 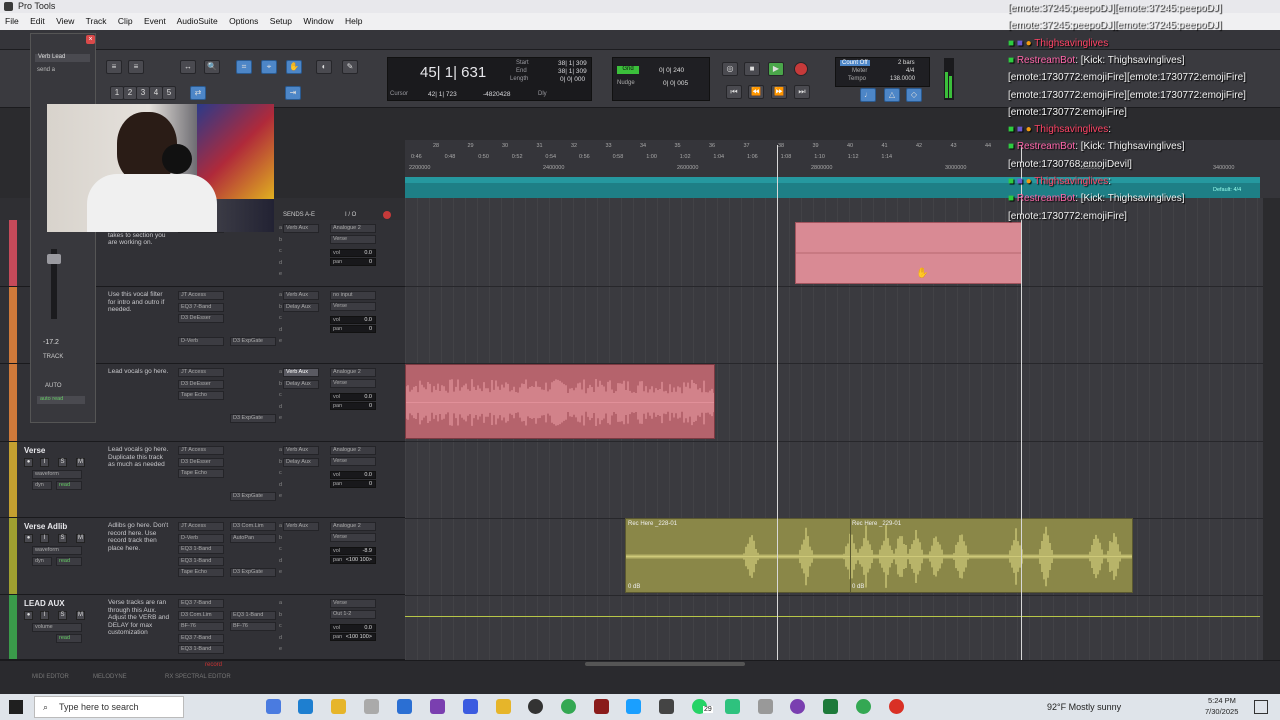 I want to click on rx-spectral-editor-tab: RX SPECTRAL EDITOR, so click(x=198, y=677).